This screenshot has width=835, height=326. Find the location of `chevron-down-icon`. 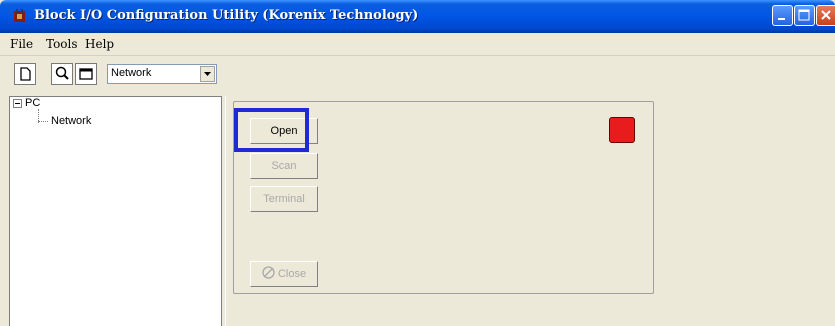

chevron-down-icon is located at coordinates (207, 74).